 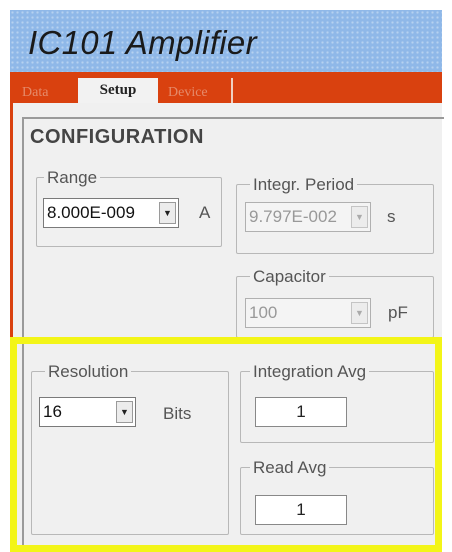 I want to click on integration-period-unit: s, so click(x=391, y=216).